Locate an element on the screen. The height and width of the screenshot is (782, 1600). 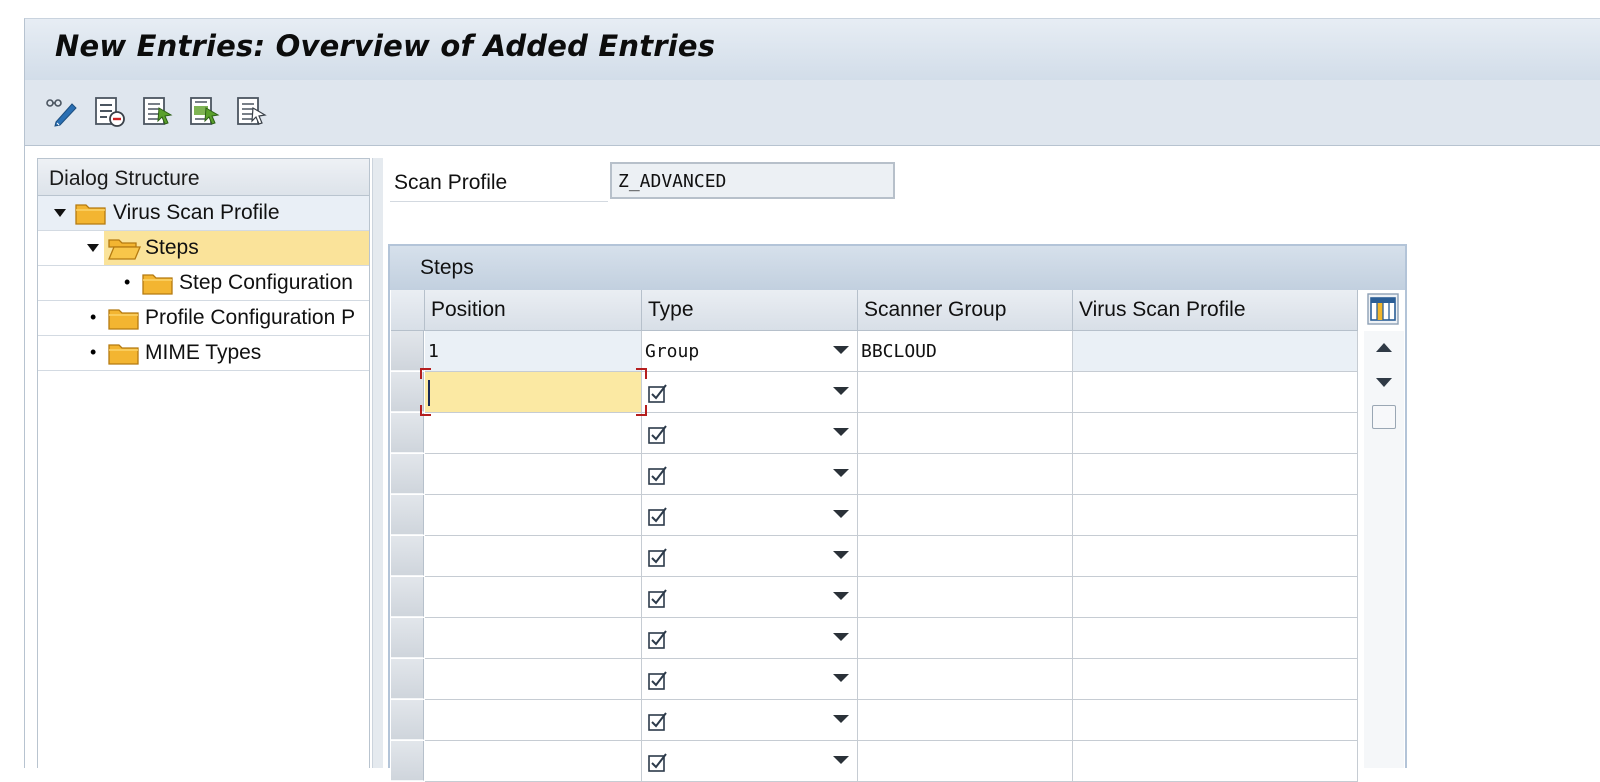
scroll-down-icon is located at coordinates (1384, 383).